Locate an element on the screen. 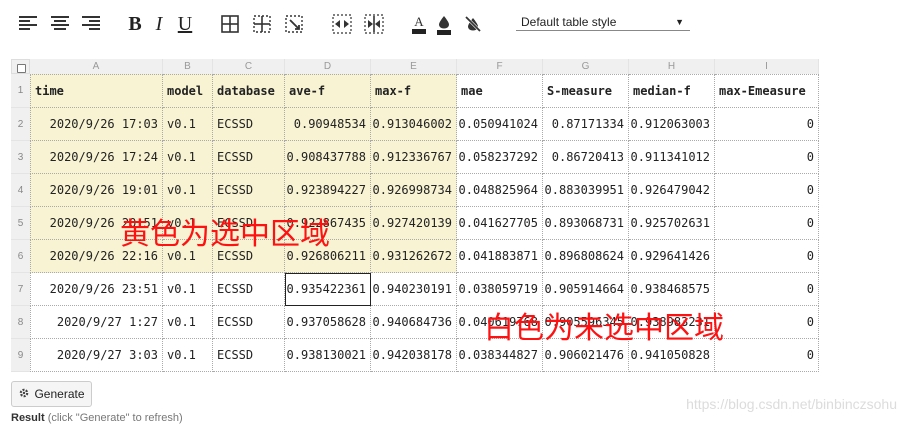 The height and width of the screenshot is (425, 905). clear-borders-icon is located at coordinates (294, 24).